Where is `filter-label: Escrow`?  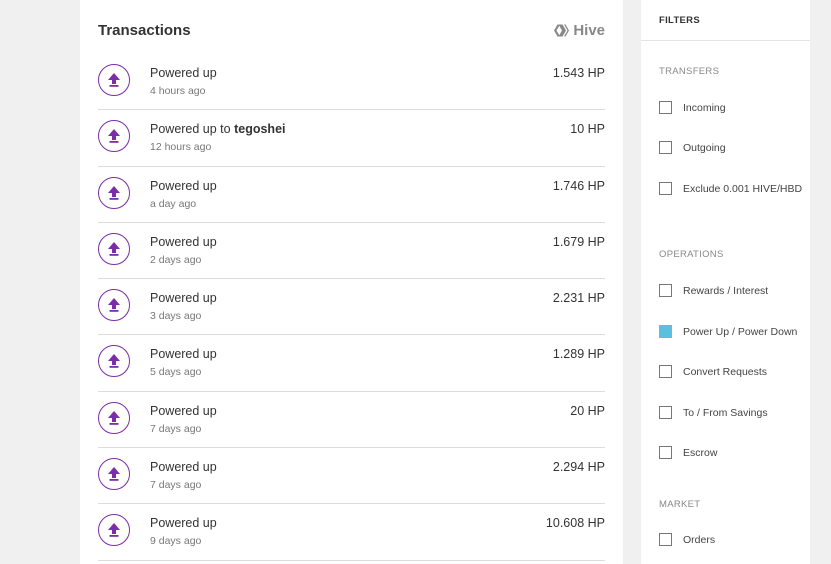 filter-label: Escrow is located at coordinates (700, 453).